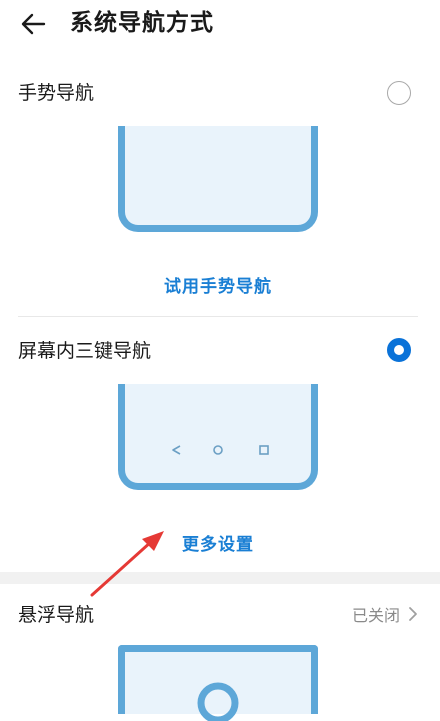 This screenshot has width=440, height=721. I want to click on arrow-left-icon, so click(33, 24).